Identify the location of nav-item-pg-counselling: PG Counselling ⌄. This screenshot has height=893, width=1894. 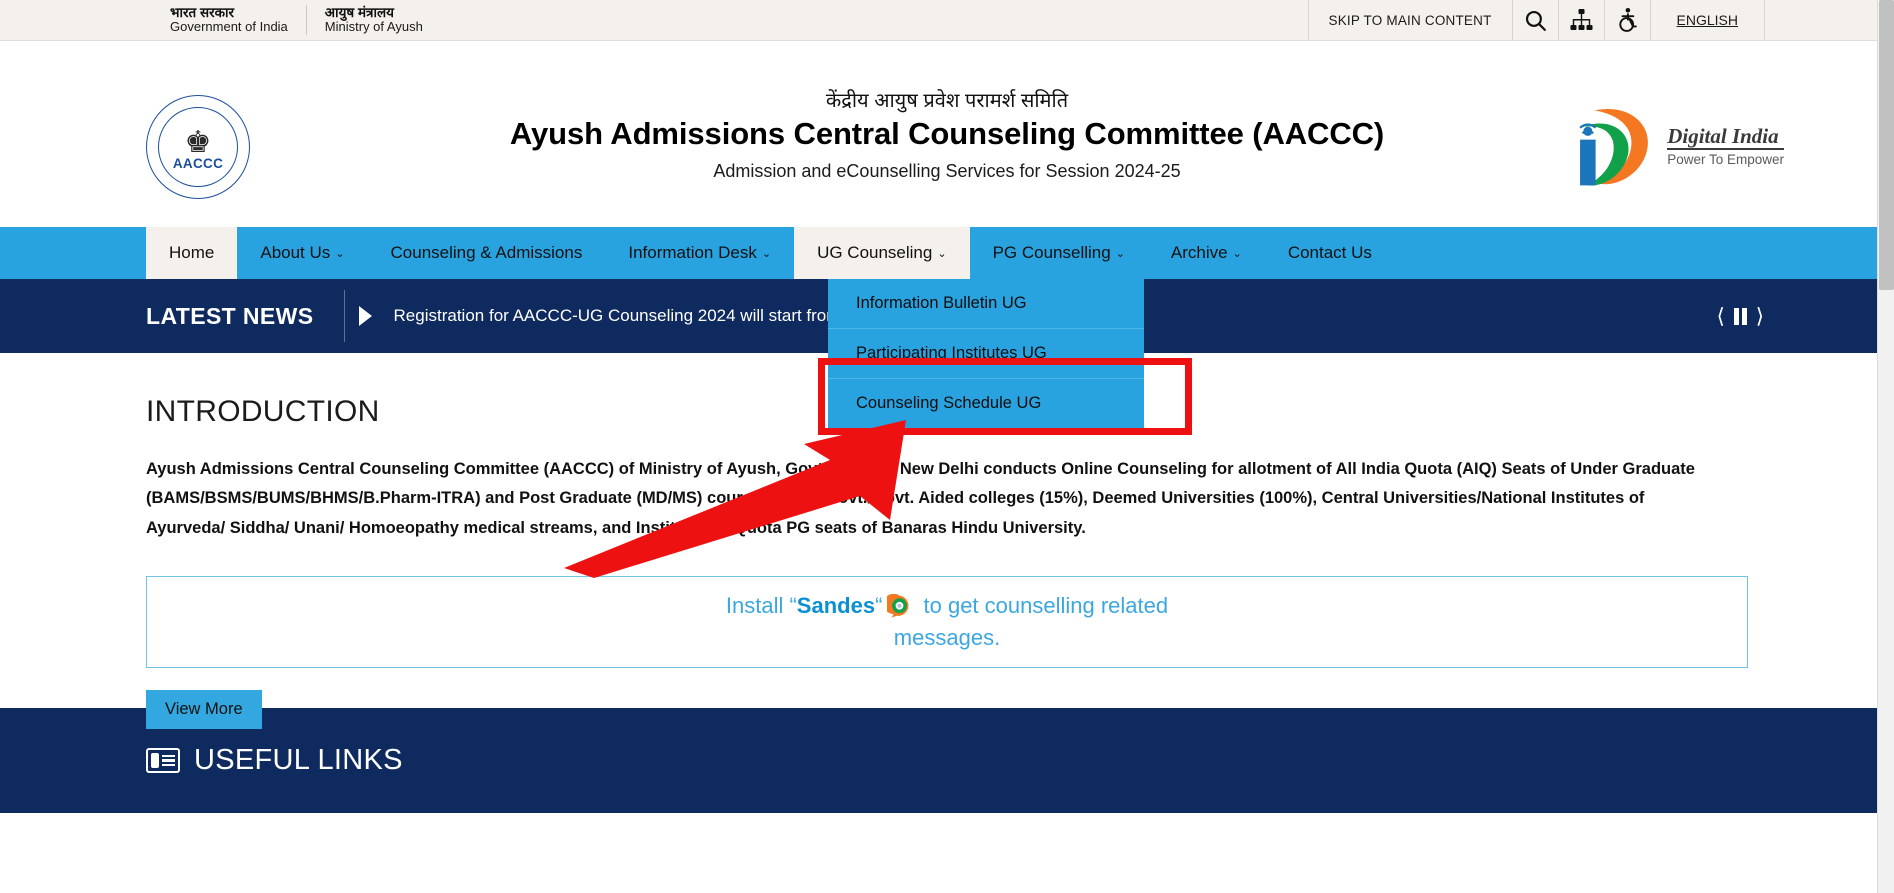
(1059, 253).